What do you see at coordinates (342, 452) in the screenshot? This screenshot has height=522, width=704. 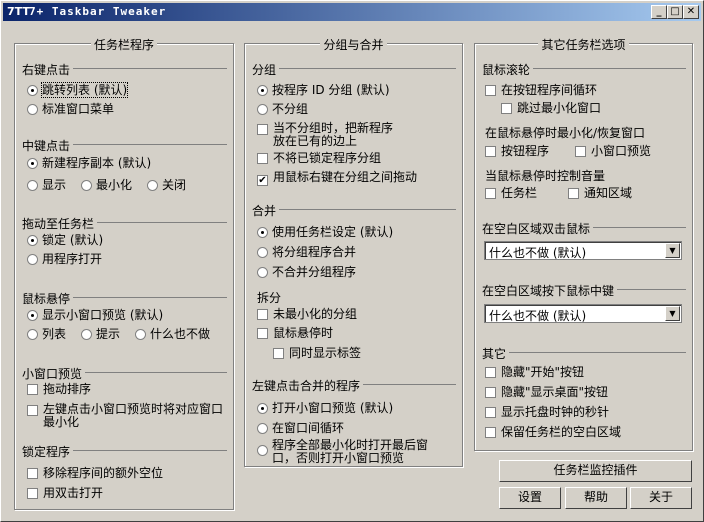 I see `radio-open-last-window: 程序全部最小化时打开最后窗 口，否则打开小窗口预览` at bounding box center [342, 452].